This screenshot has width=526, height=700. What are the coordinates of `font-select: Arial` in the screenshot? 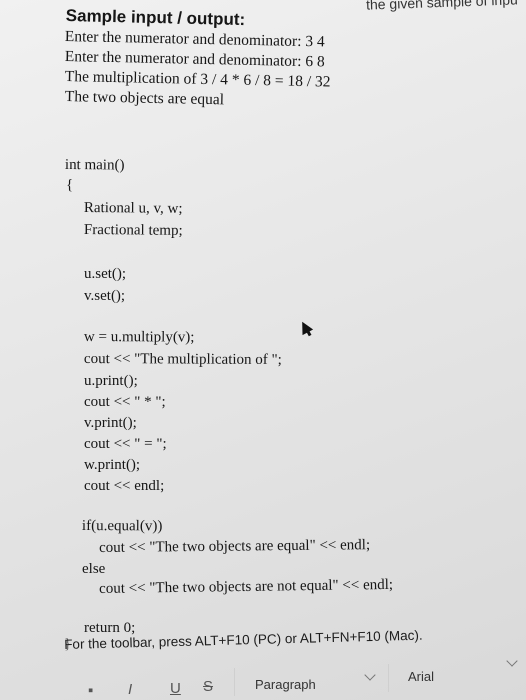 It's located at (421, 676).